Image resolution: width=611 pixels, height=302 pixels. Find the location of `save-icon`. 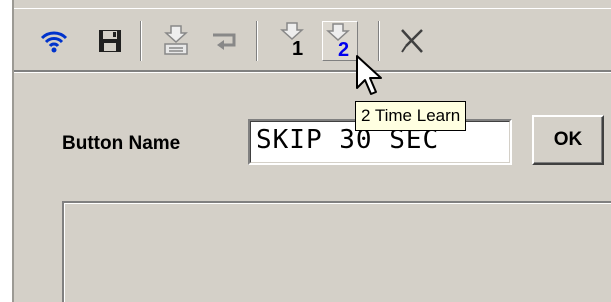

save-icon is located at coordinates (110, 41).